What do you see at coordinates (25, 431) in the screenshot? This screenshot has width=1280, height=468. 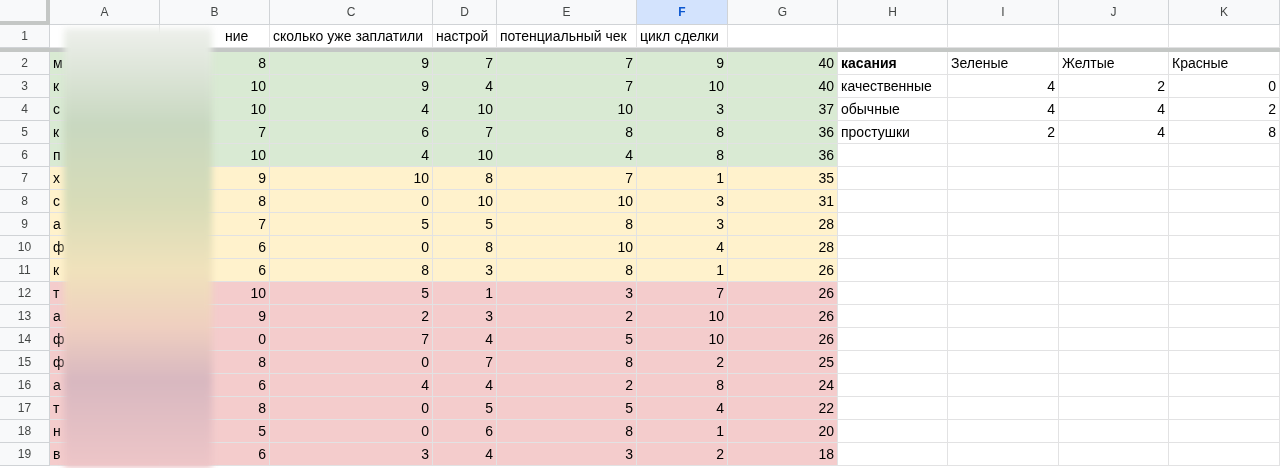 I see `row-header: 18` at bounding box center [25, 431].